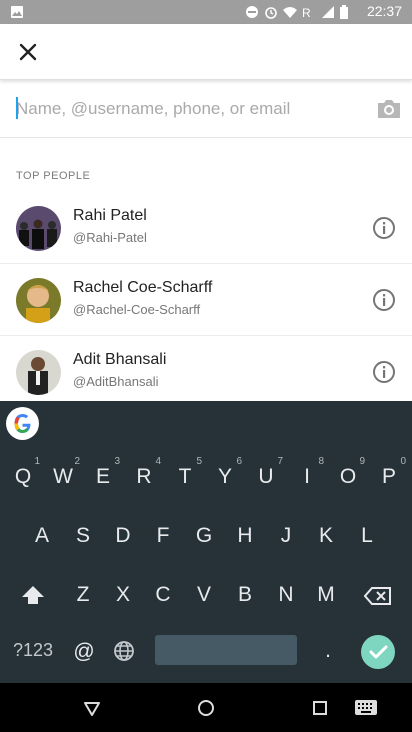 This screenshot has width=412, height=732. Describe the element at coordinates (326, 595) in the screenshot. I see `key-m: M` at that location.